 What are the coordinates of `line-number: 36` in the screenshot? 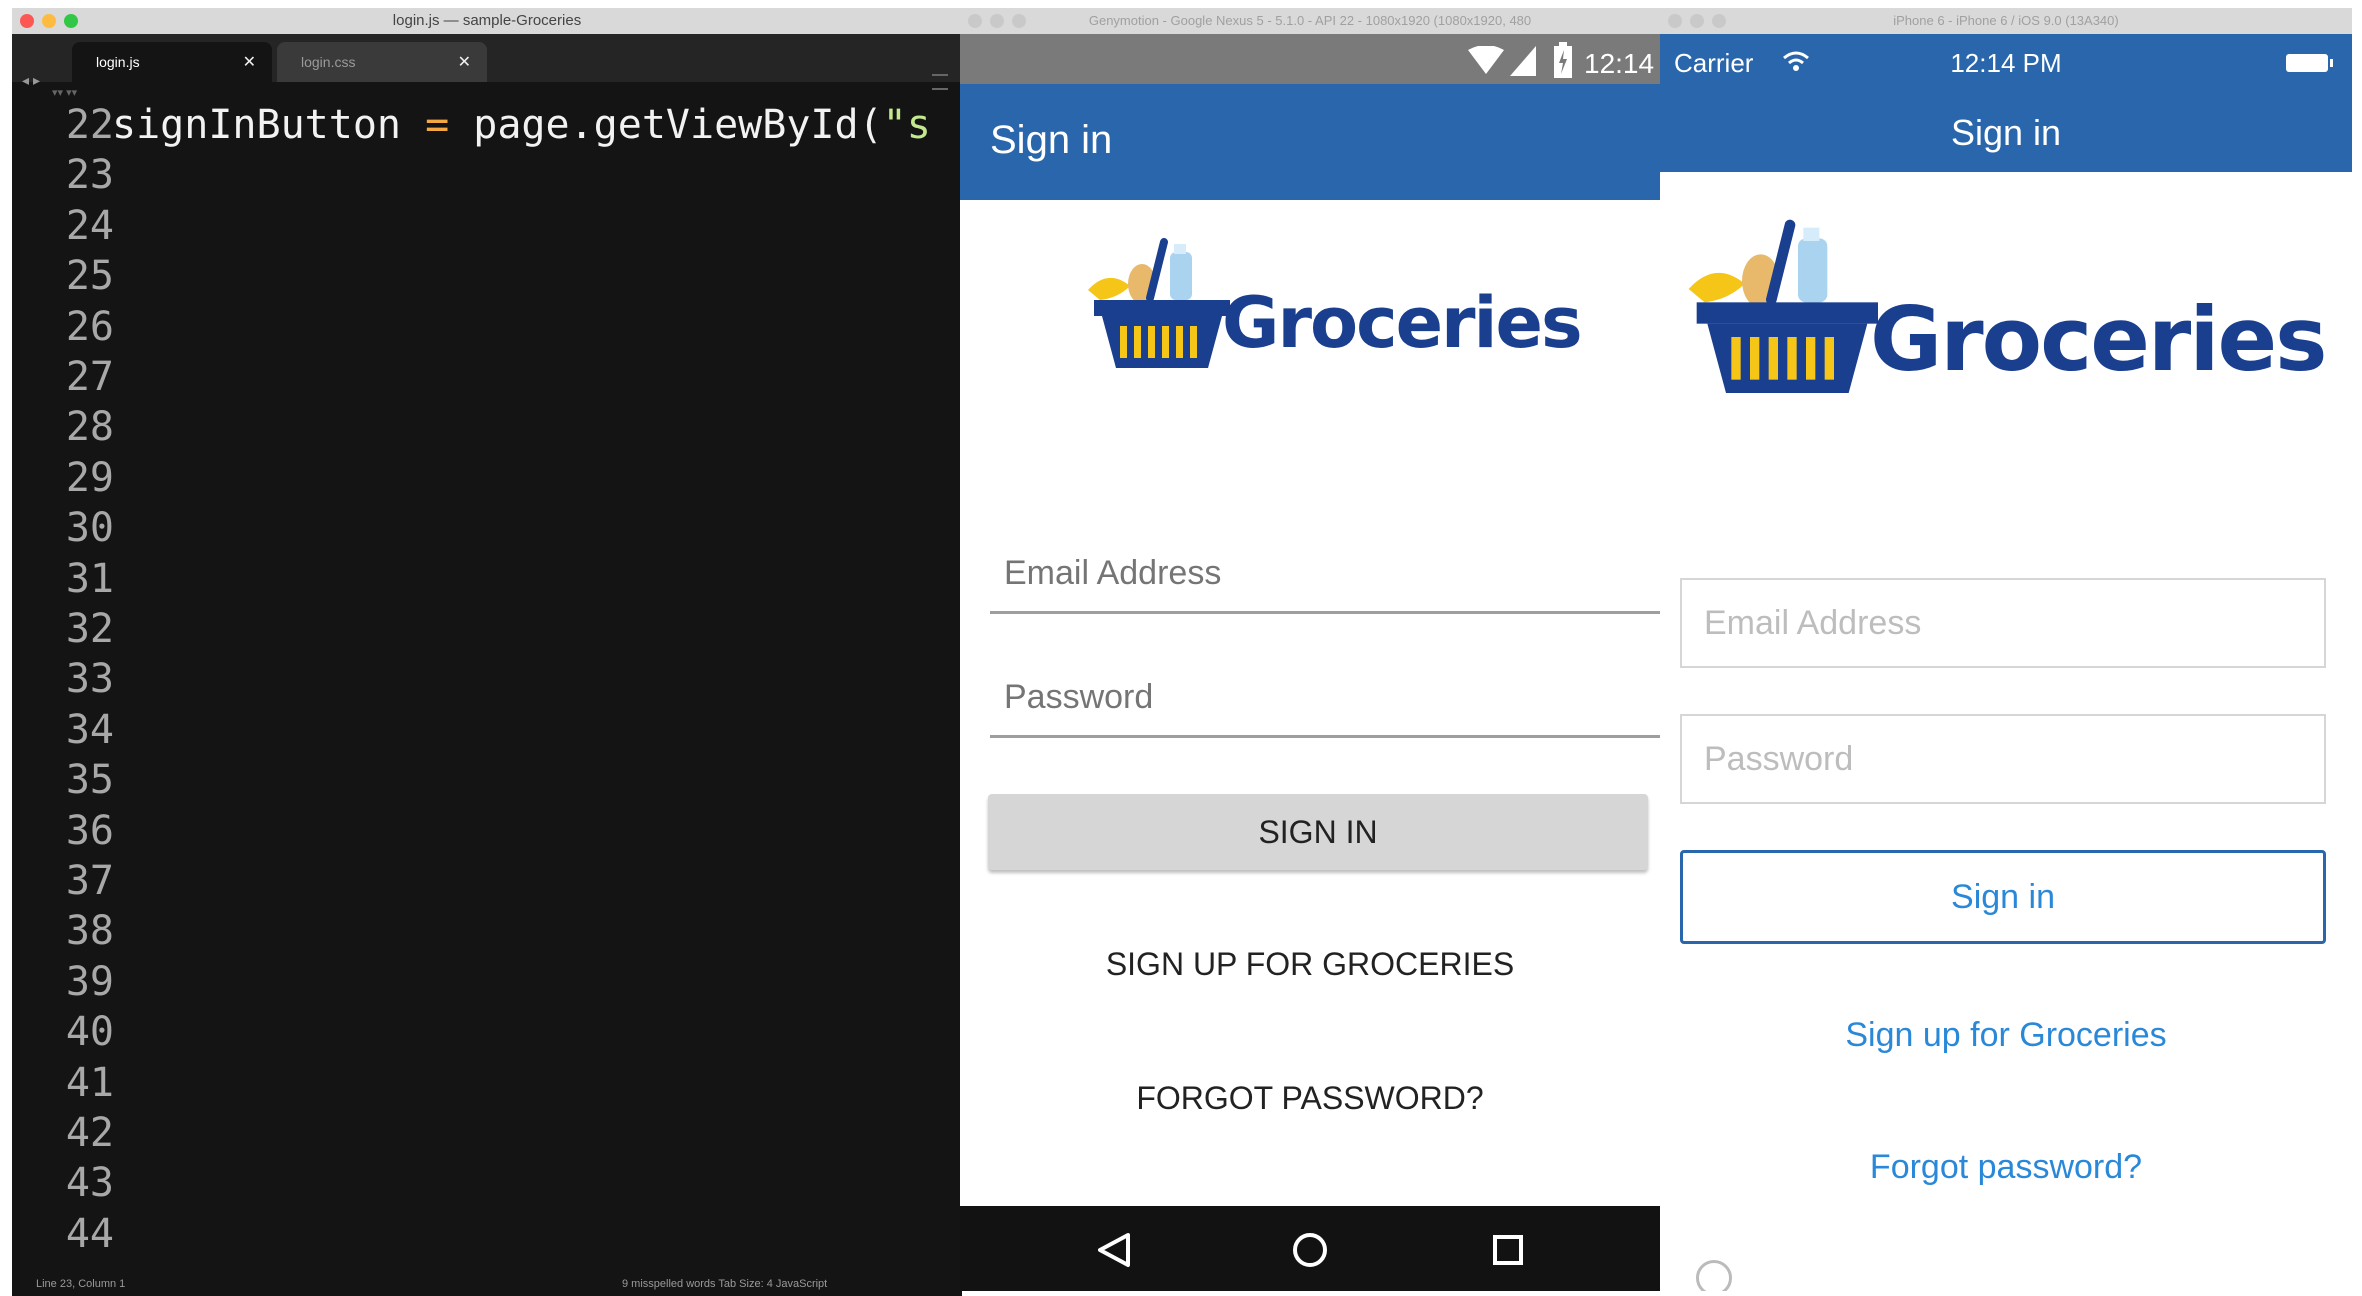 It's located at (89, 830).